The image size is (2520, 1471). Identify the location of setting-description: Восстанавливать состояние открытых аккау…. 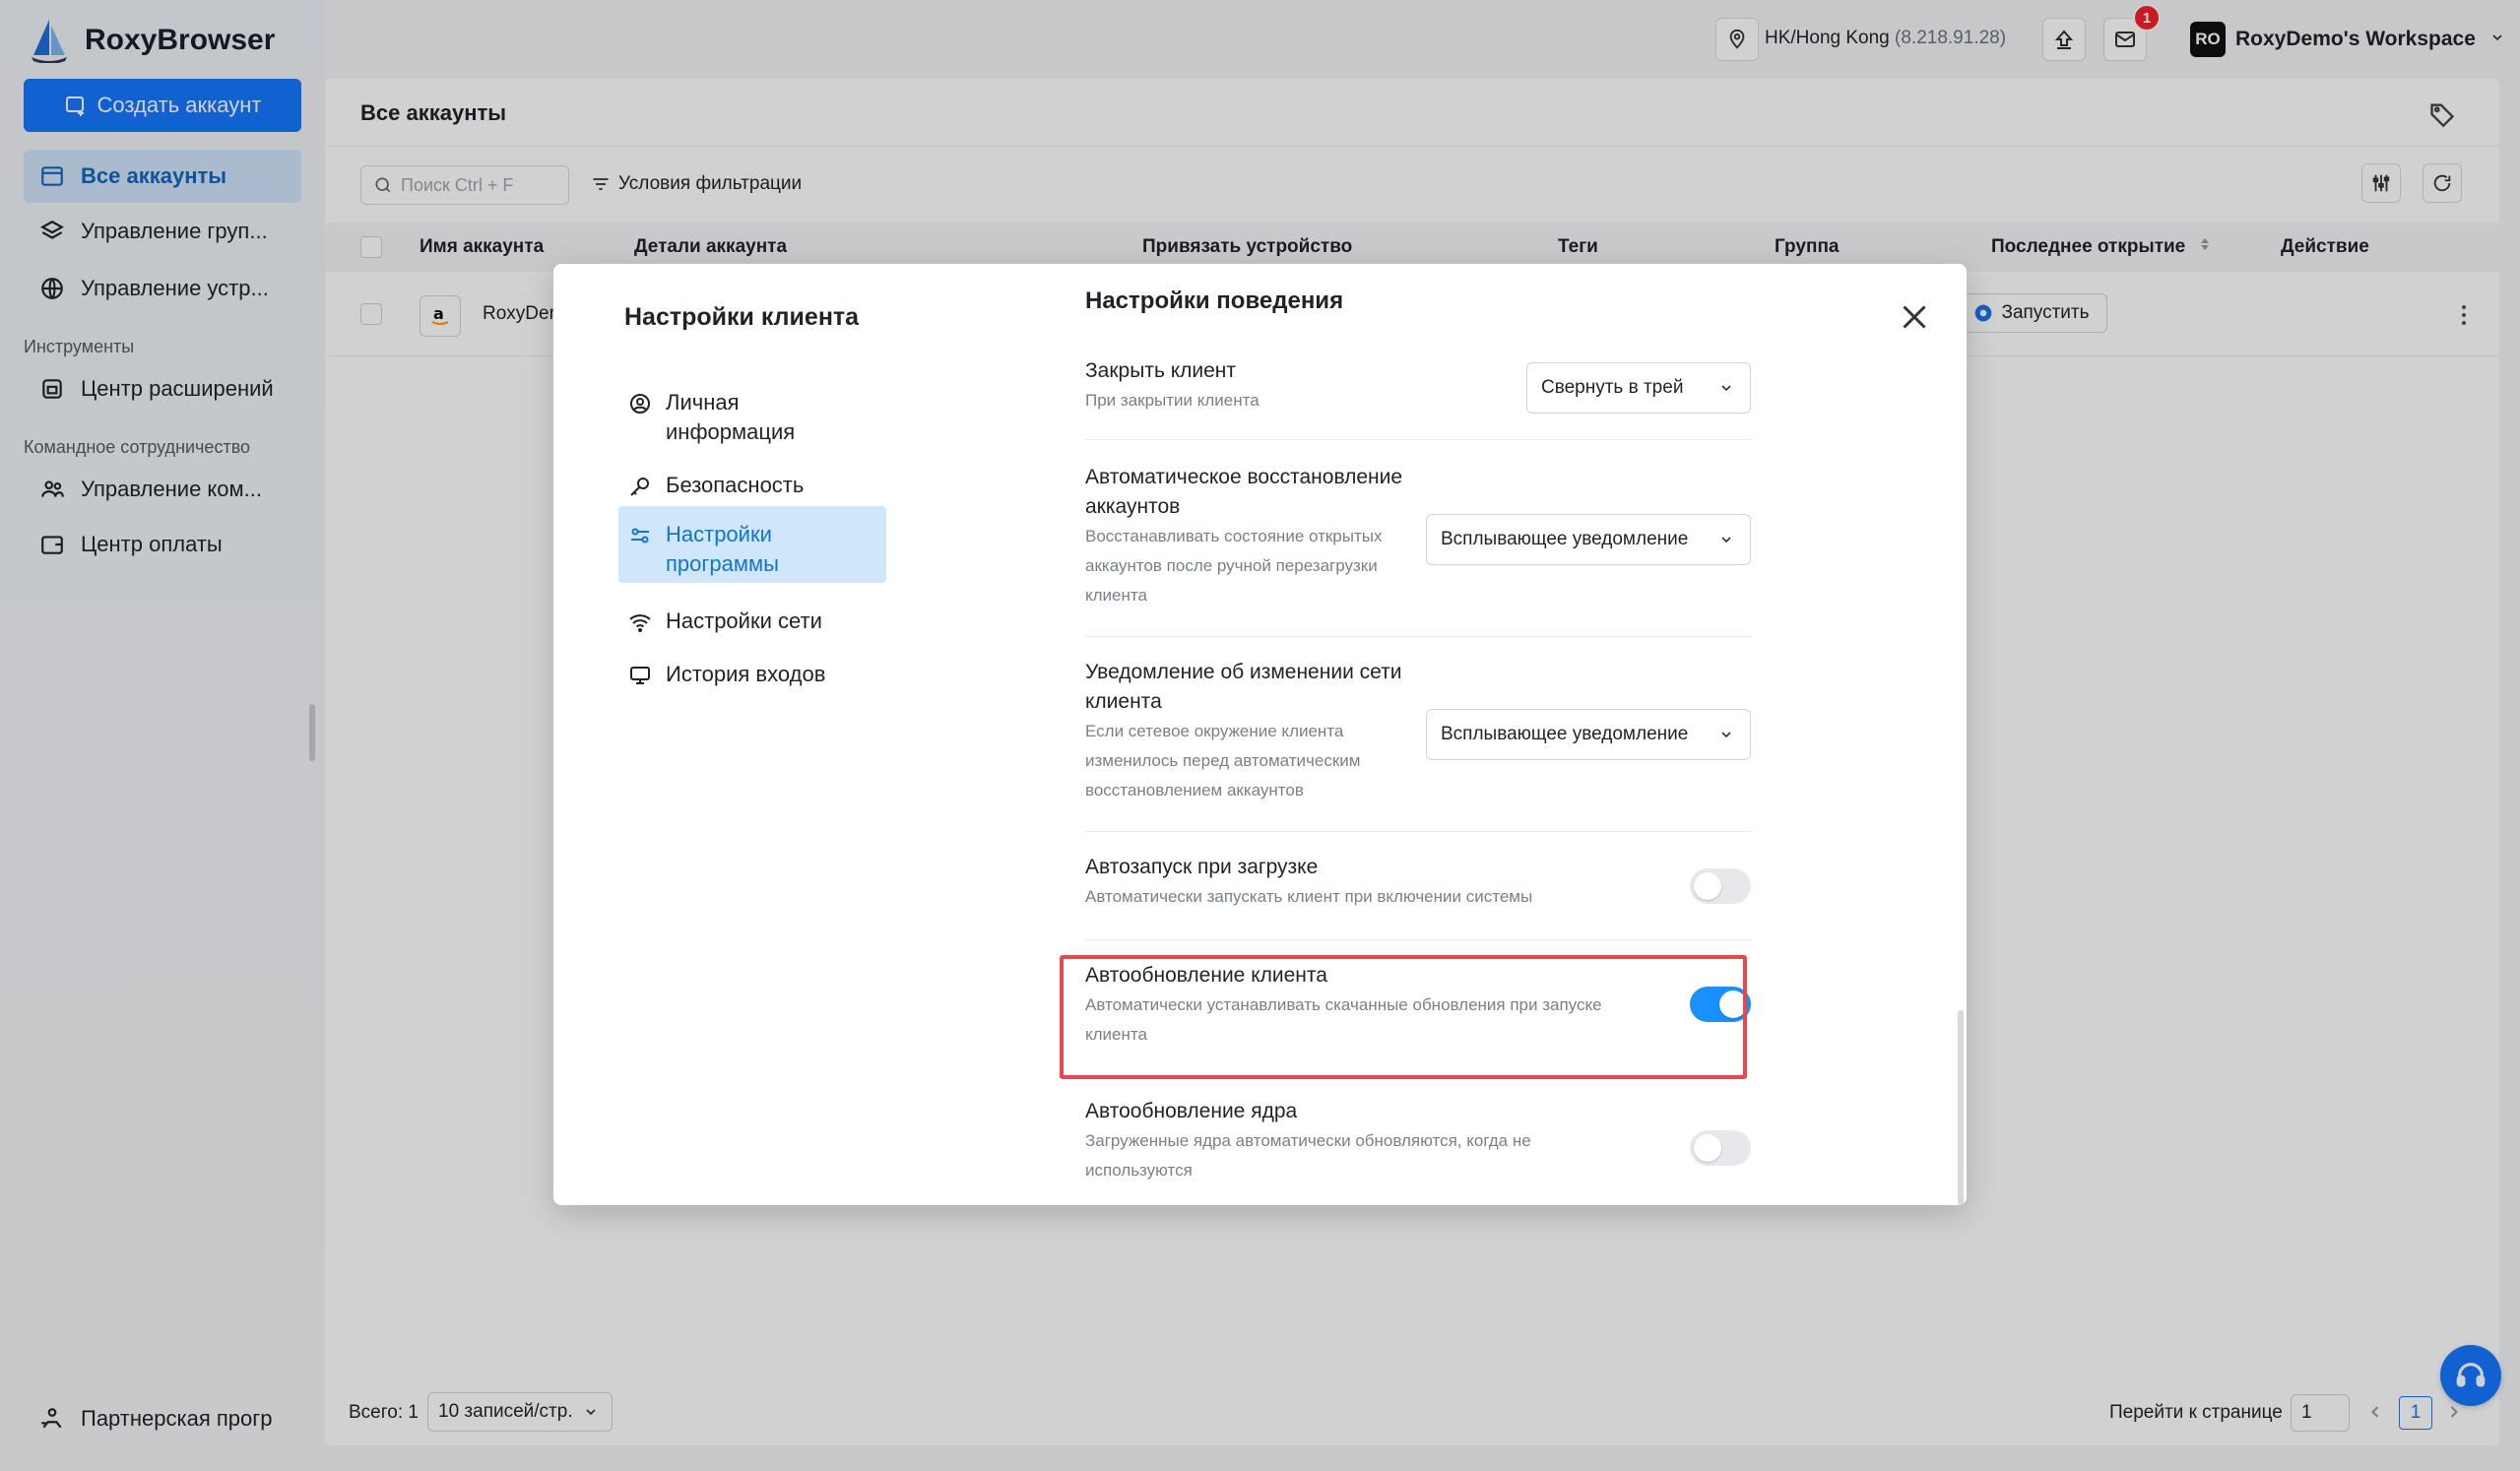
(1234, 566).